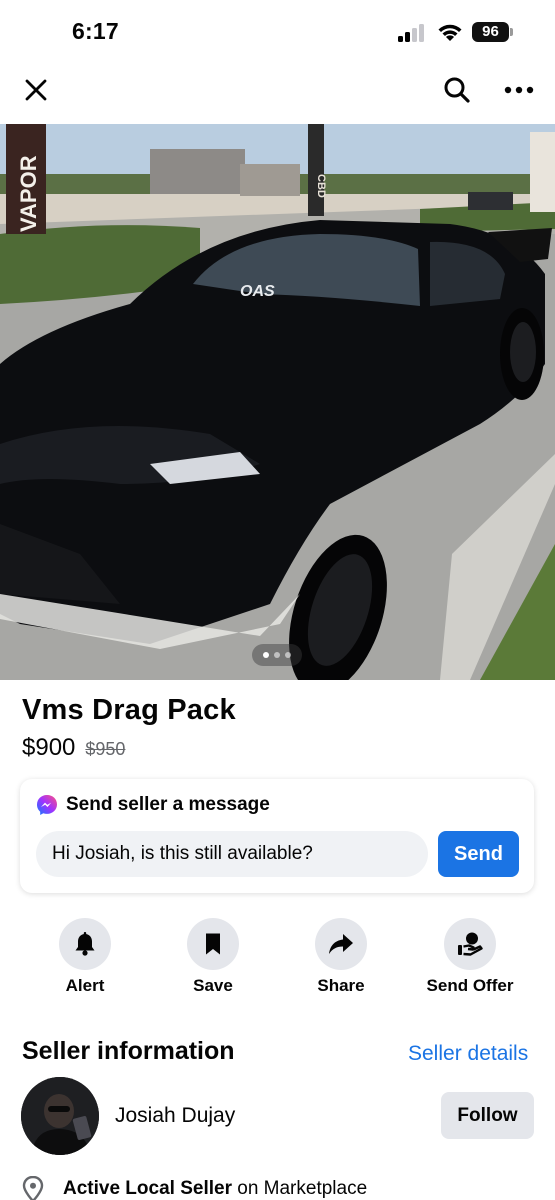 This screenshot has height=1200, width=555. What do you see at coordinates (511, 32) in the screenshot?
I see `battery-tip` at bounding box center [511, 32].